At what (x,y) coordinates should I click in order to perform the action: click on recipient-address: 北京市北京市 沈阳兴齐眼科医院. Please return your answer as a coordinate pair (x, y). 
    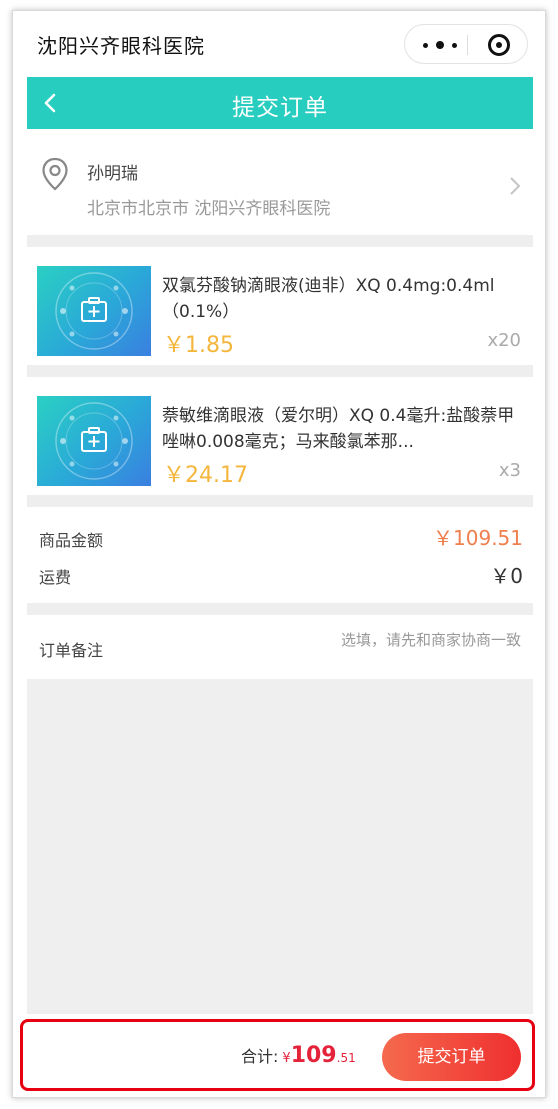
    Looking at the image, I should click on (209, 209).